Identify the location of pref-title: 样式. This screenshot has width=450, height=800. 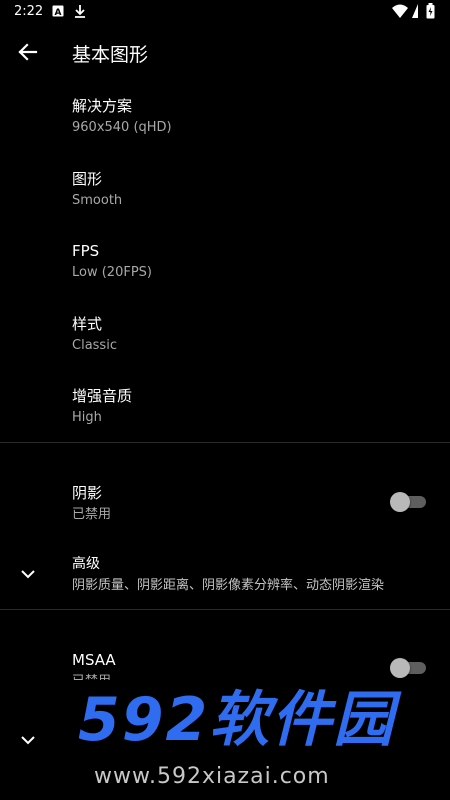
(87, 324).